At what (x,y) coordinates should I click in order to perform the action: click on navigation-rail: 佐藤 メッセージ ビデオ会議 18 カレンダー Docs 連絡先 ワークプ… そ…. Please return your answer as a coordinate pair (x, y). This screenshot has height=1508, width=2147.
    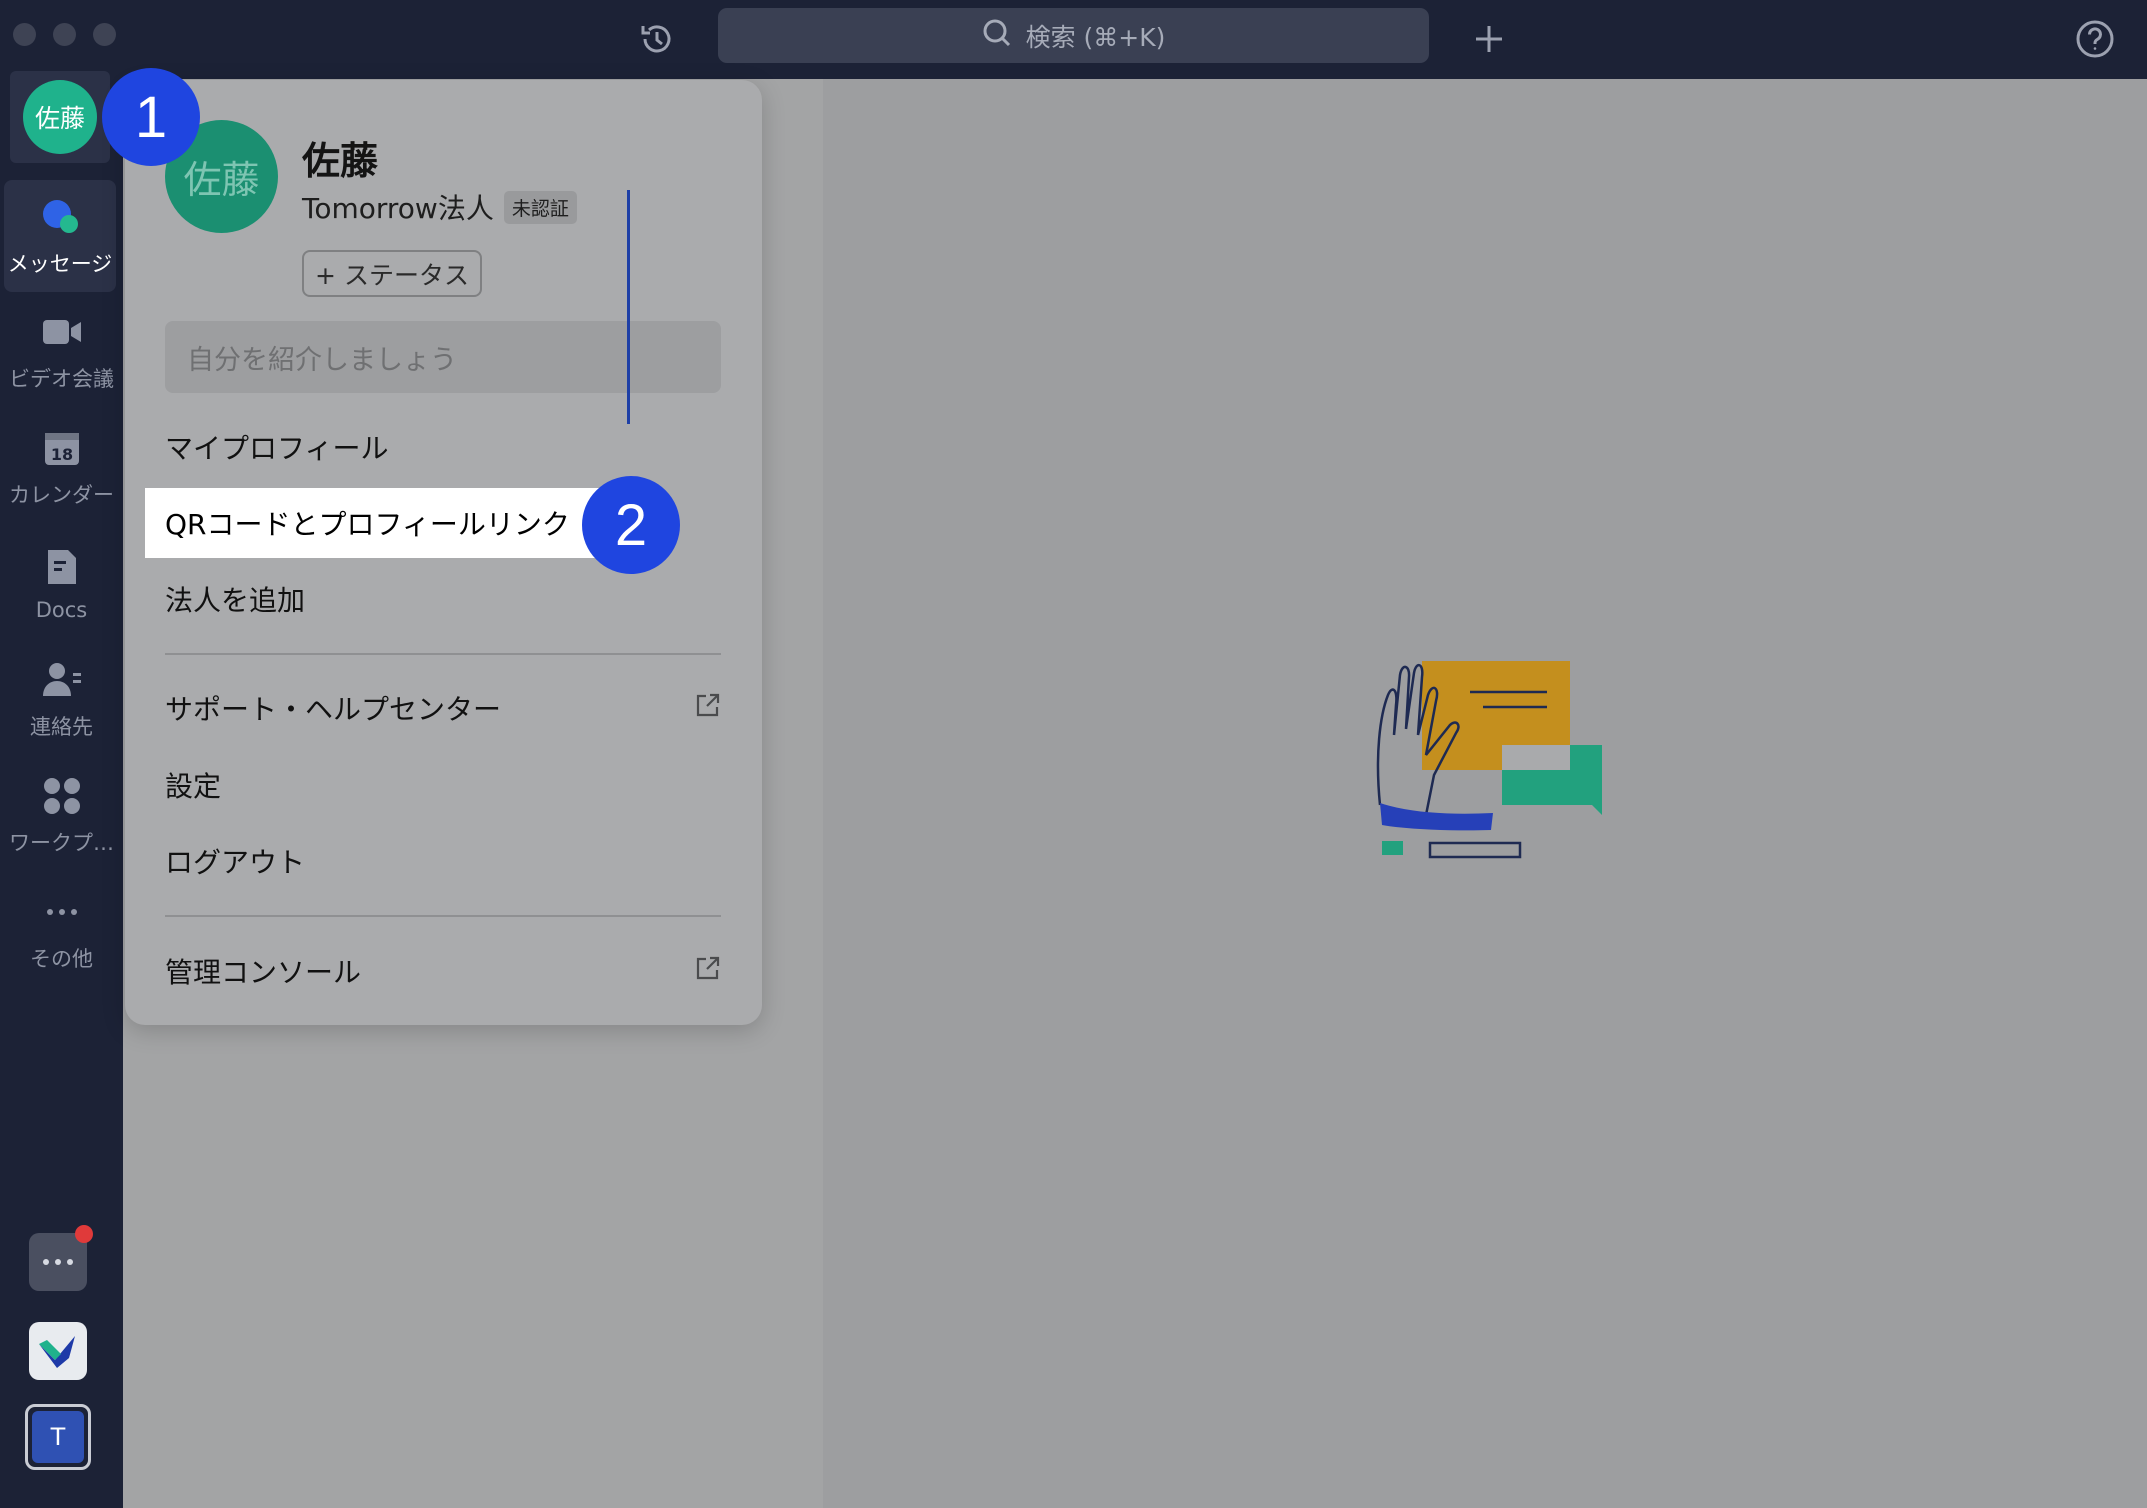
    Looking at the image, I should click on (61, 789).